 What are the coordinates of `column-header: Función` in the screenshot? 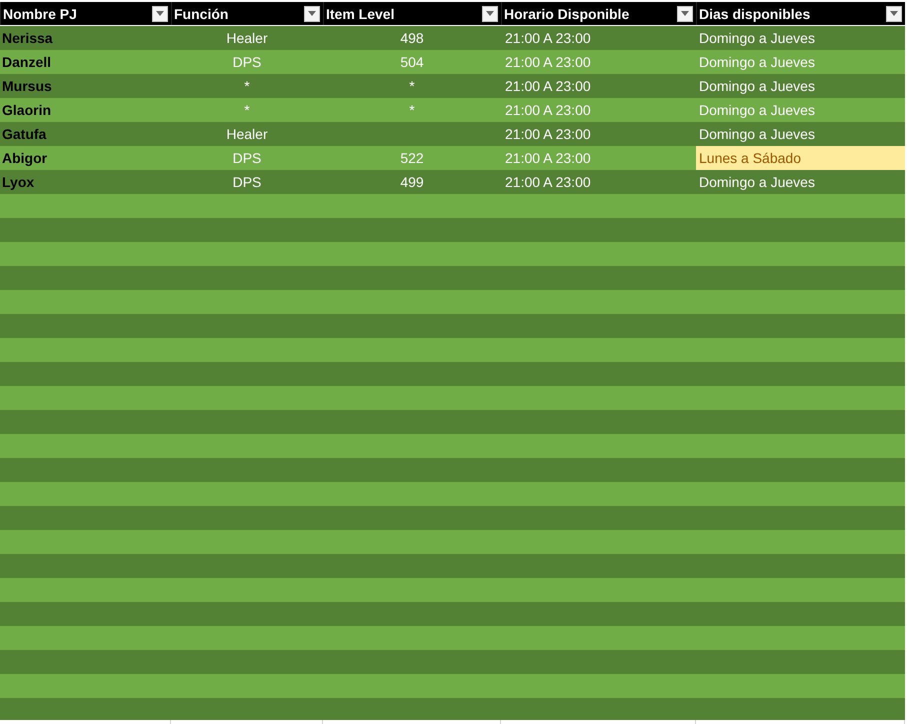 It's located at (201, 14).